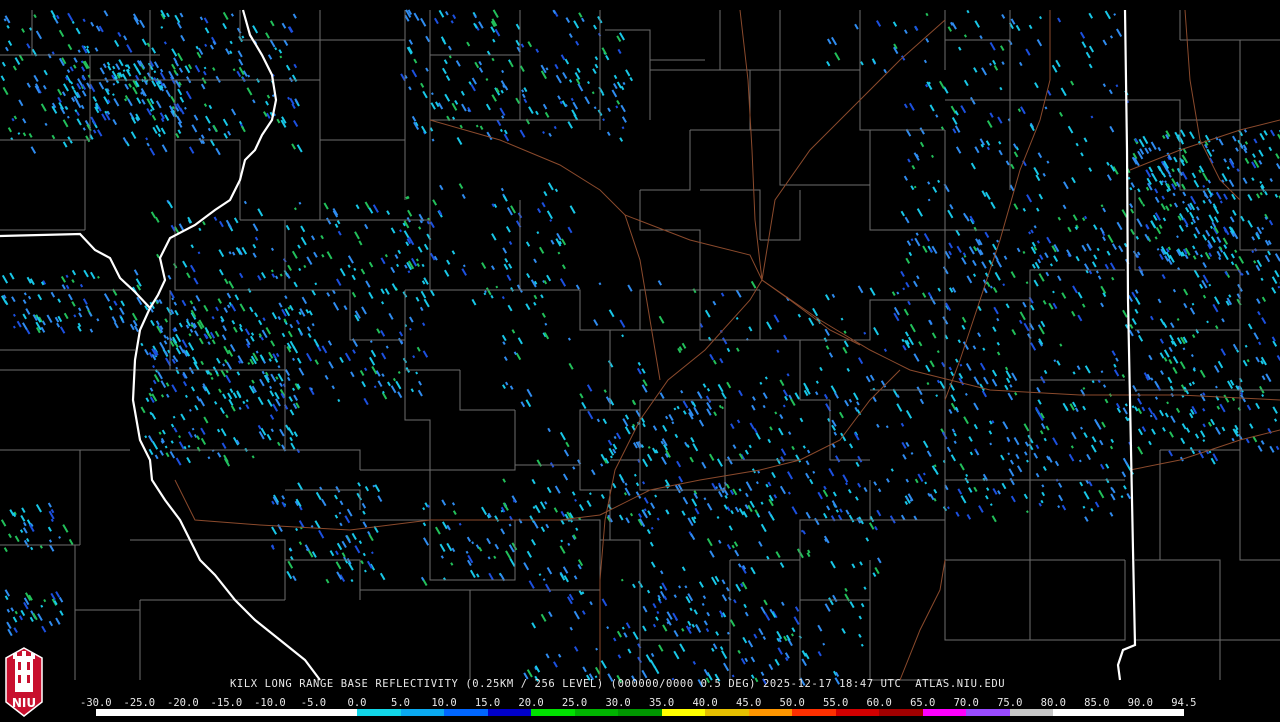 The height and width of the screenshot is (722, 1280). What do you see at coordinates (1096, 703) in the screenshot?
I see `scale-label: 85.0` at bounding box center [1096, 703].